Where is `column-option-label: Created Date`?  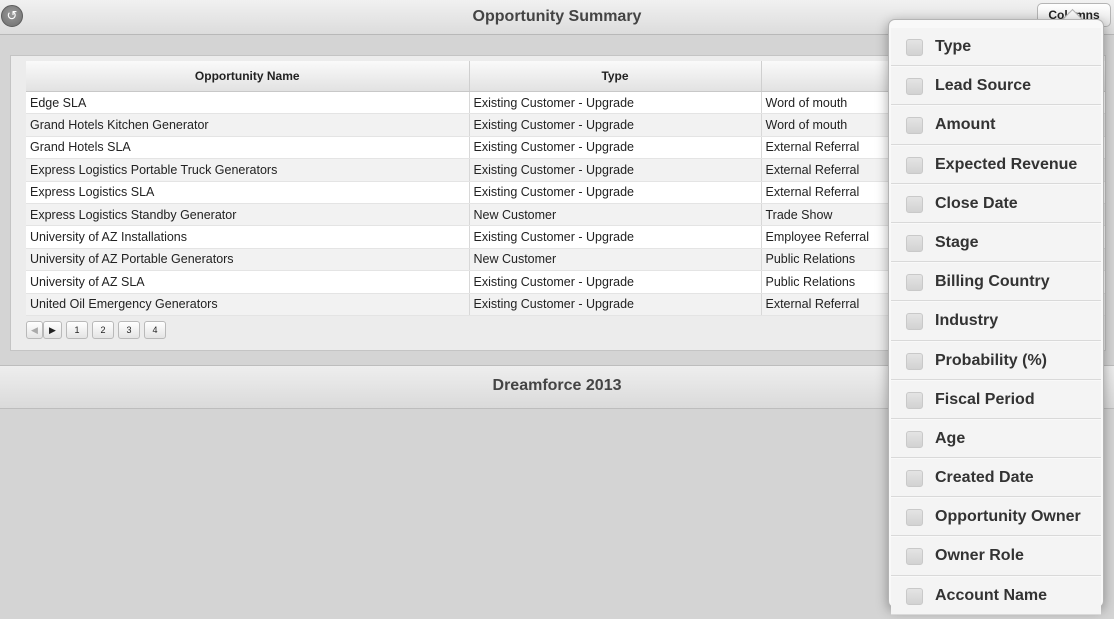 column-option-label: Created Date is located at coordinates (984, 478).